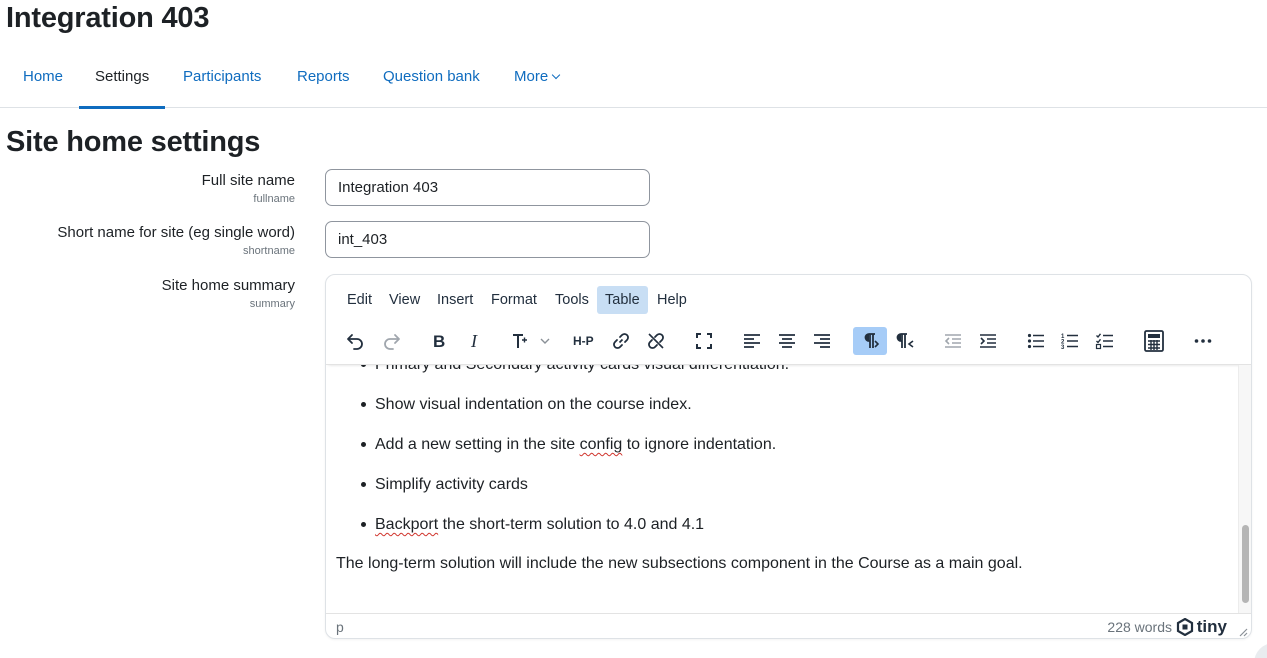 This screenshot has height=658, width=1267. Describe the element at coordinates (574, 492) in the screenshot. I see `list-item: Simplify activity cards` at that location.